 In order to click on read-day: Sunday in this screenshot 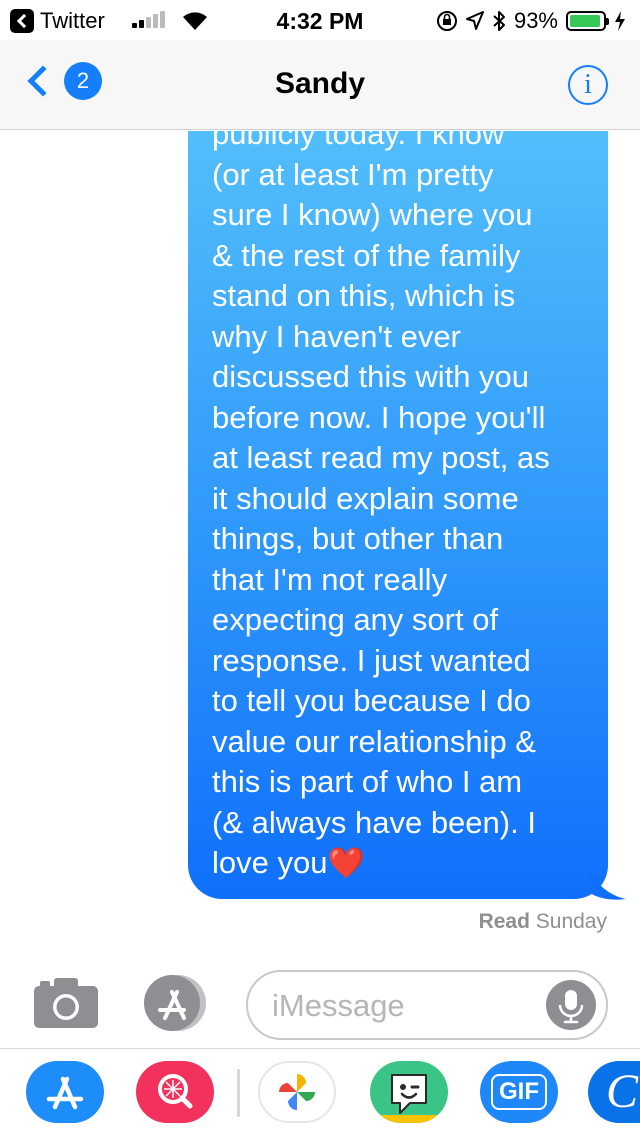, I will do `click(571, 921)`.